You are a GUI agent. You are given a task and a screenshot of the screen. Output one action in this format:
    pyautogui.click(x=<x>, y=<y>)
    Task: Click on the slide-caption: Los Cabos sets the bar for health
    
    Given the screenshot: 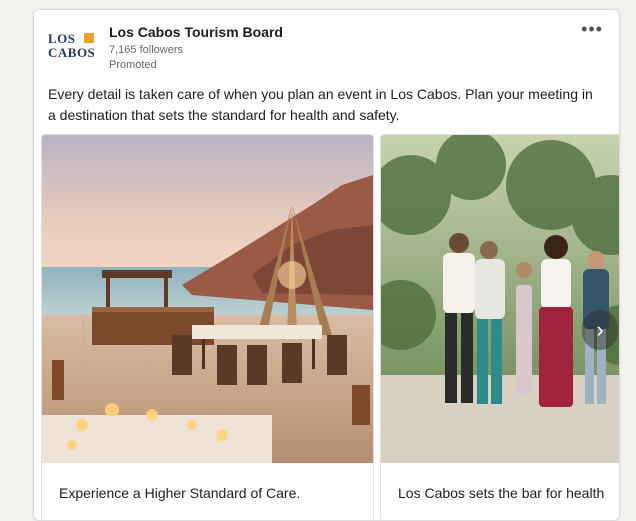 What is the action you would take?
    pyautogui.click(x=501, y=493)
    